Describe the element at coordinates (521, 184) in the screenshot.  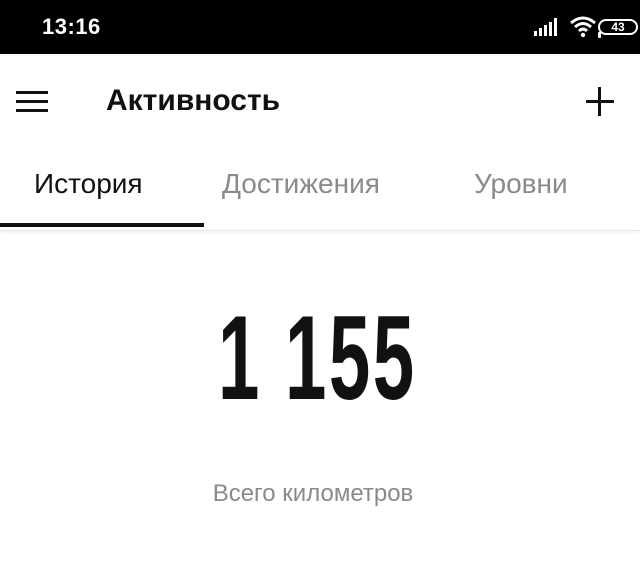
I see `tab-levels: Уровни` at that location.